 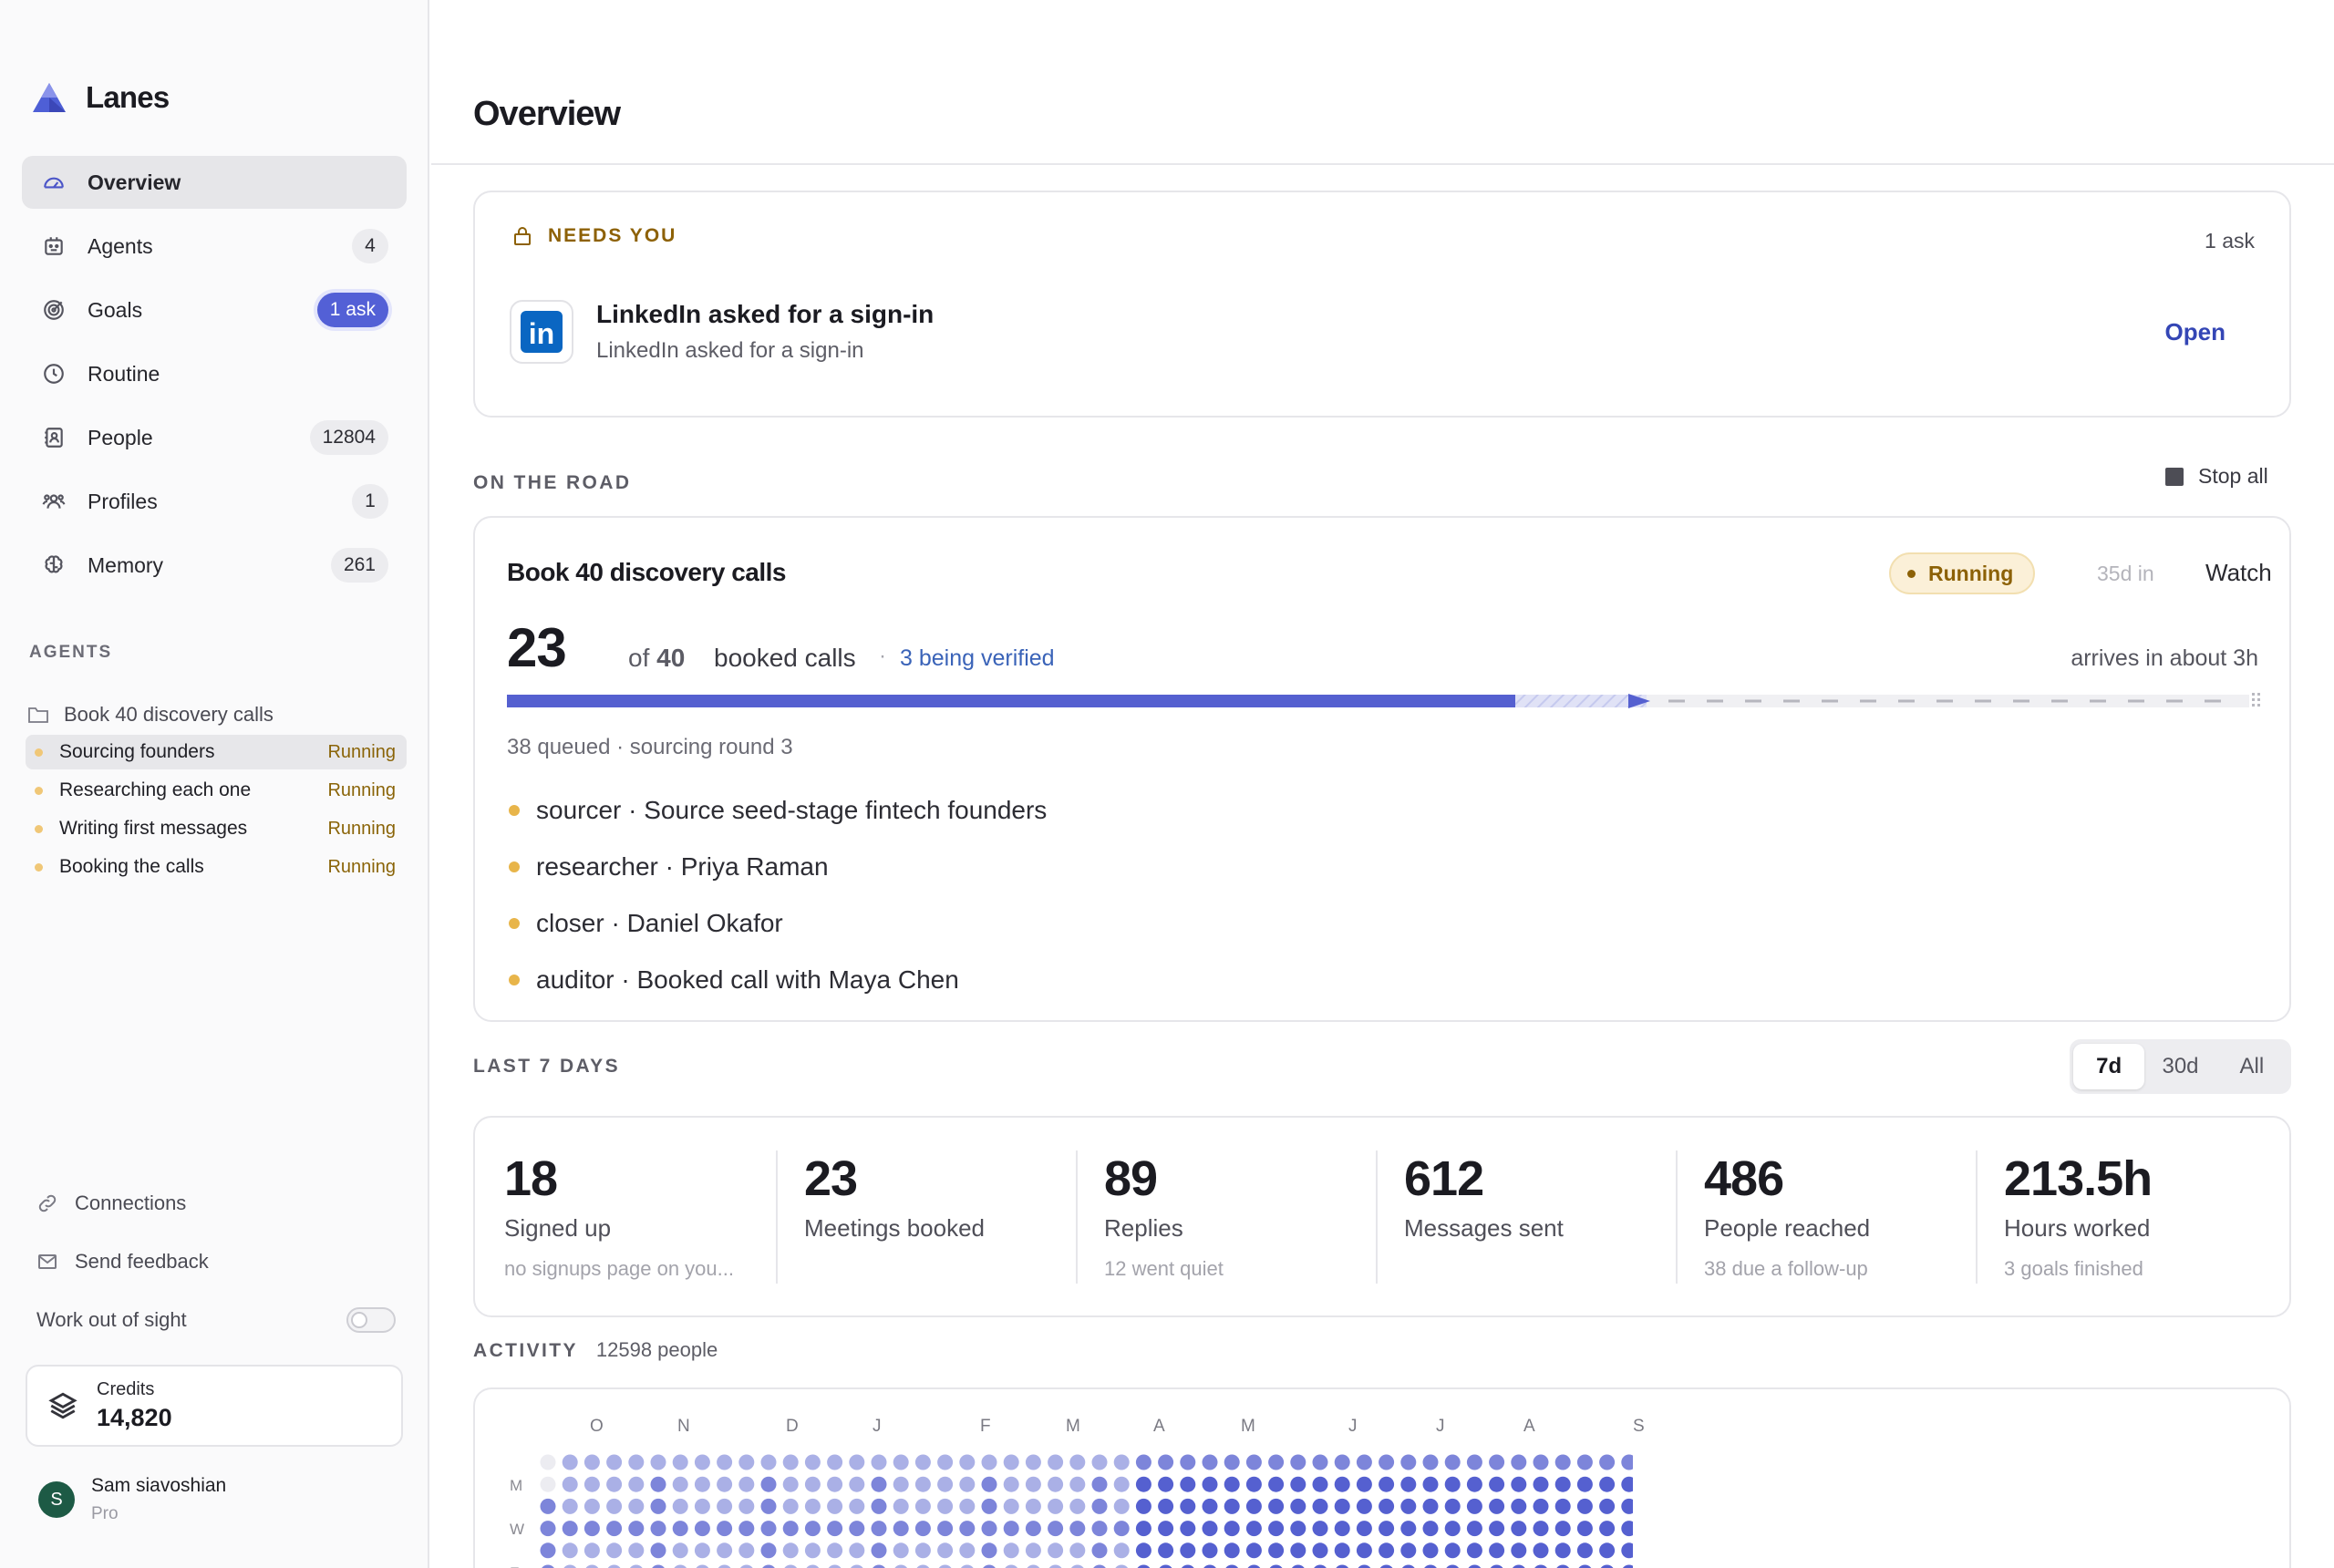 I want to click on range-30d-button: 30d, so click(x=2179, y=1066).